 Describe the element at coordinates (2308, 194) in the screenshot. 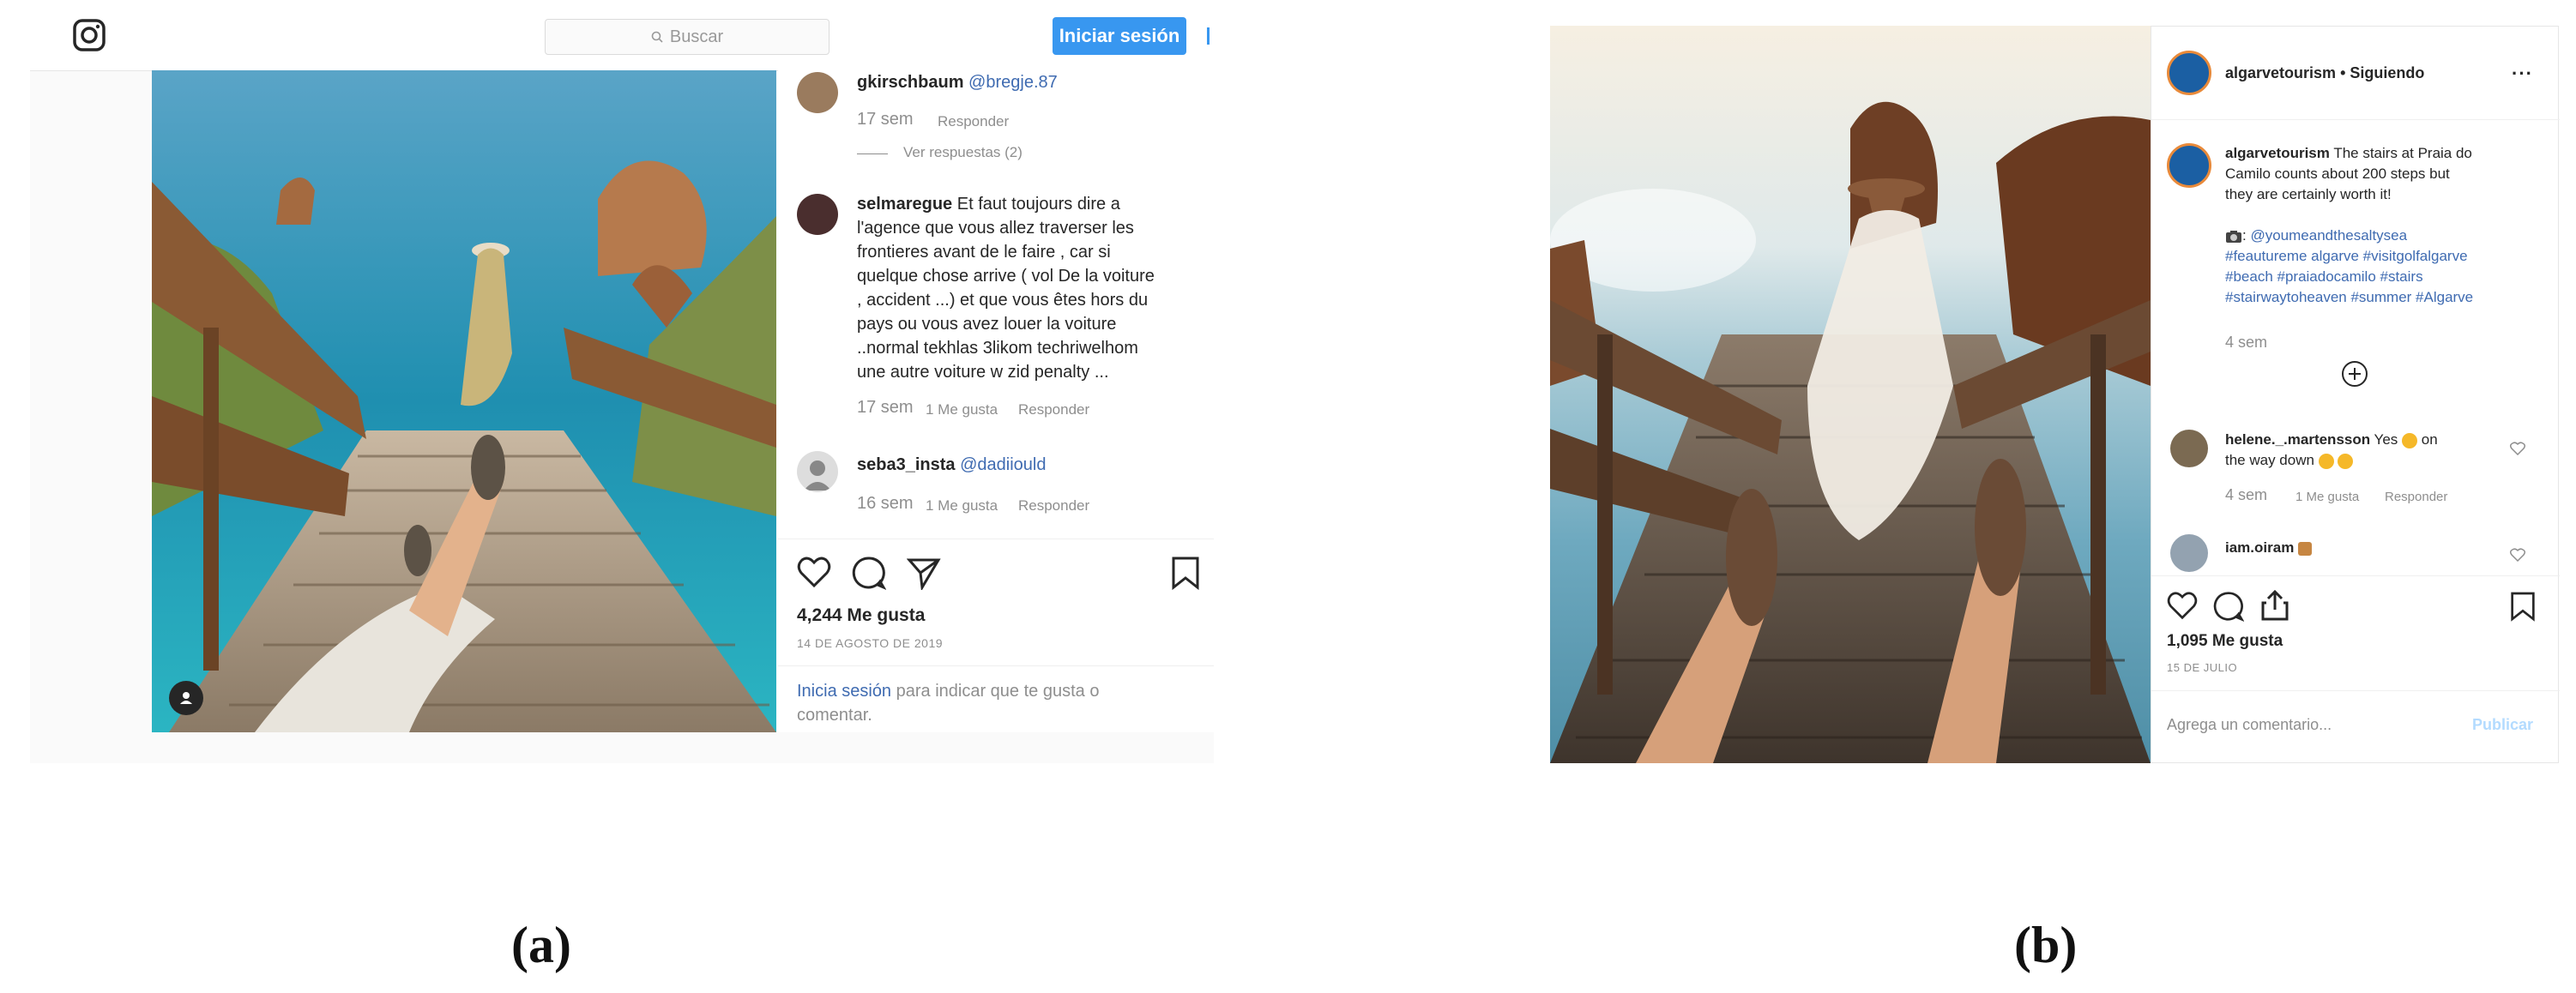

I see `caption-text: they are certainly worth it!` at that location.